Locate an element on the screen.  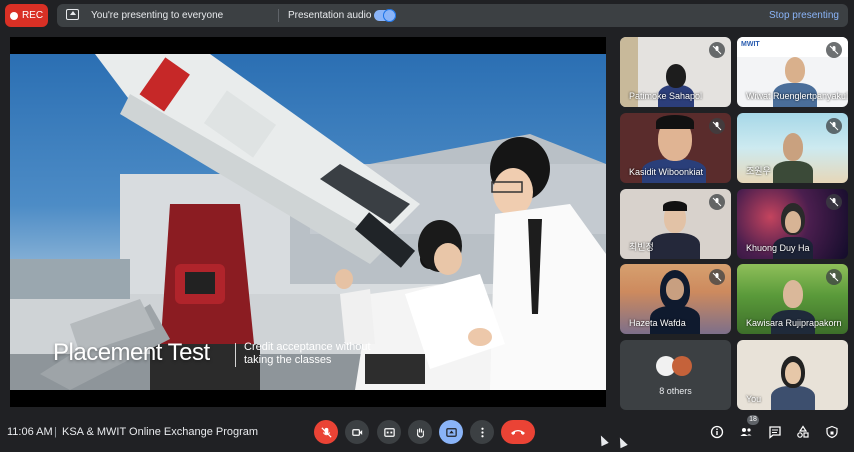
divider is located at coordinates (278, 15).